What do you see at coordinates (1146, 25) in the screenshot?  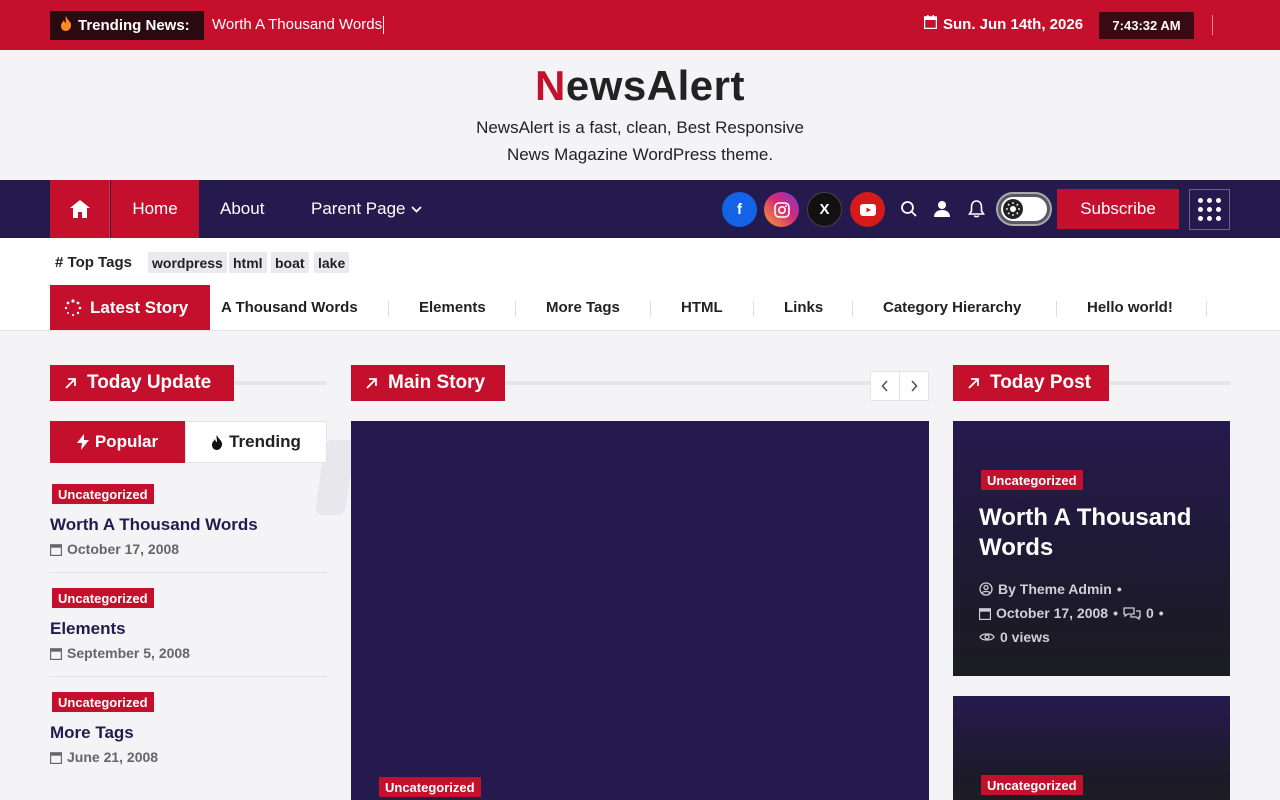 I see `clock: 7:43:32 AM` at bounding box center [1146, 25].